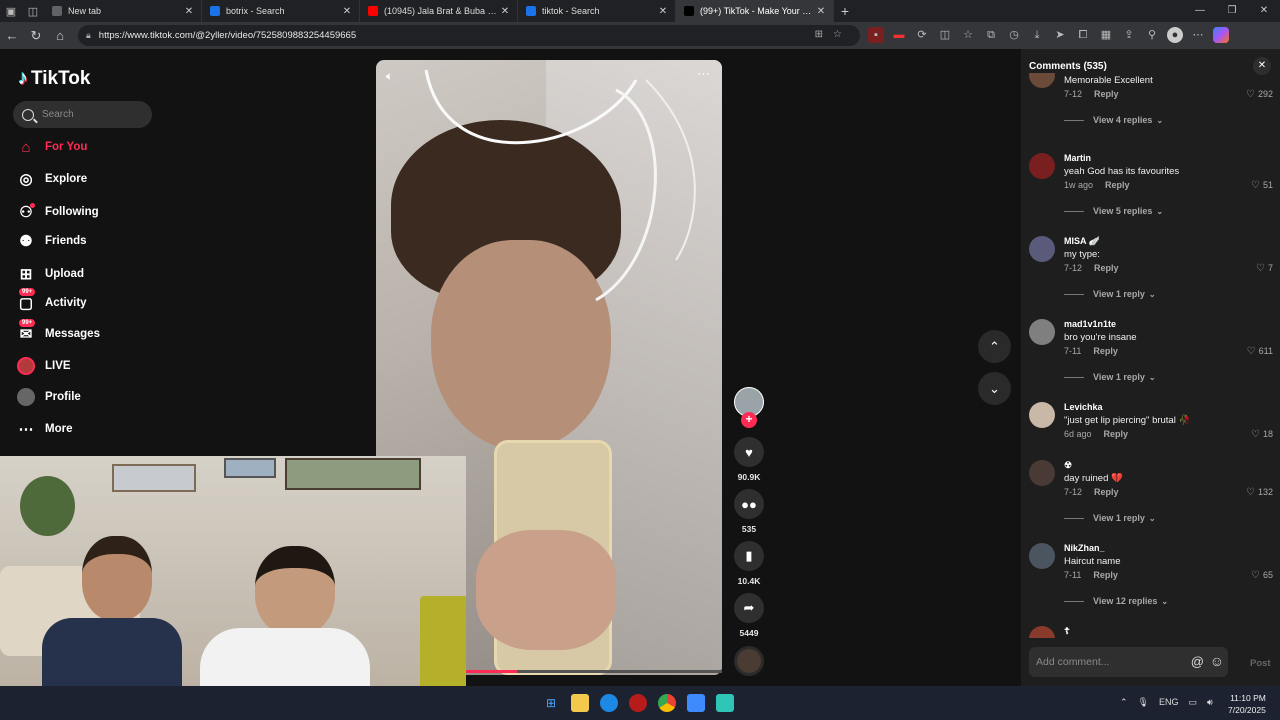 The height and width of the screenshot is (720, 1280). I want to click on music-disc, so click(749, 661).